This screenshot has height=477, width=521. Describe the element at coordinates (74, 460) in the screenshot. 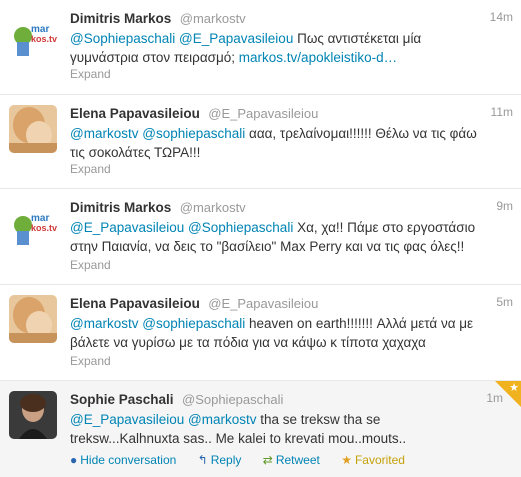

I see `speech-bubble-icon: ●` at that location.